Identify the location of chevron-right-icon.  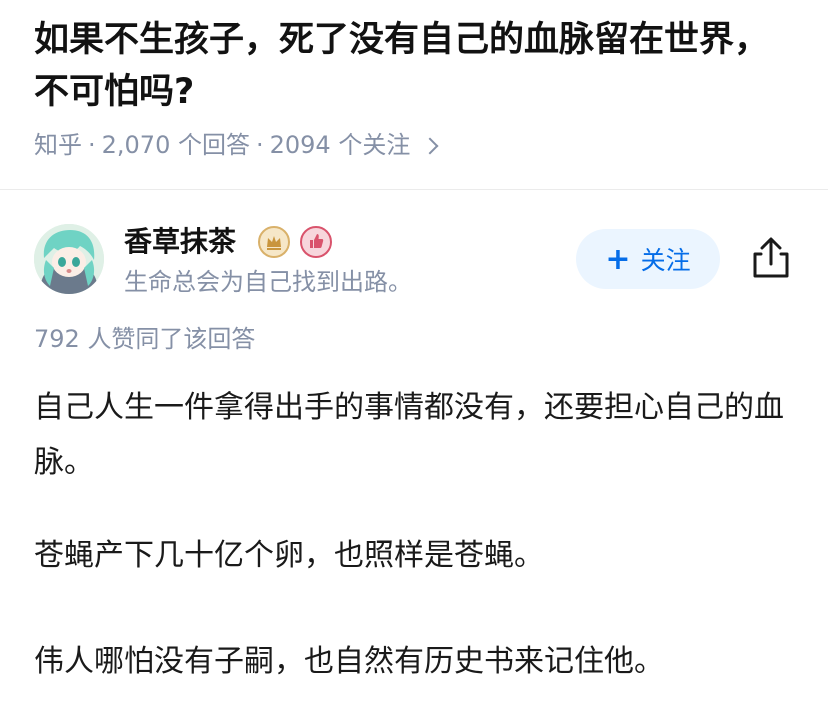
(430, 146).